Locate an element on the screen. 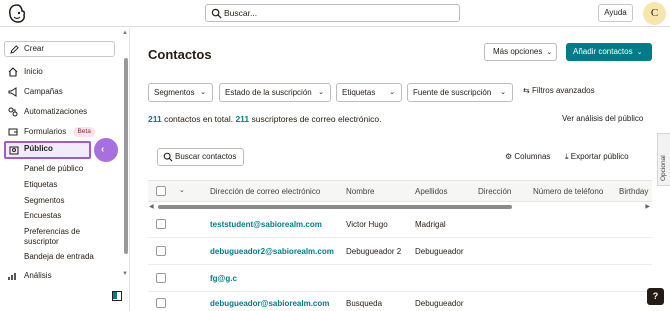 This screenshot has width=670, height=311. filters-icon: ⇆ is located at coordinates (527, 90).